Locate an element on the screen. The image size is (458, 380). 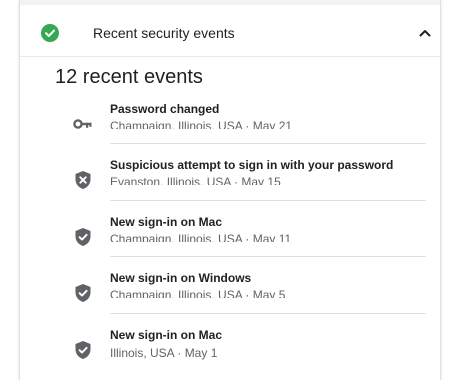
shield-x-icon is located at coordinates (83, 180).